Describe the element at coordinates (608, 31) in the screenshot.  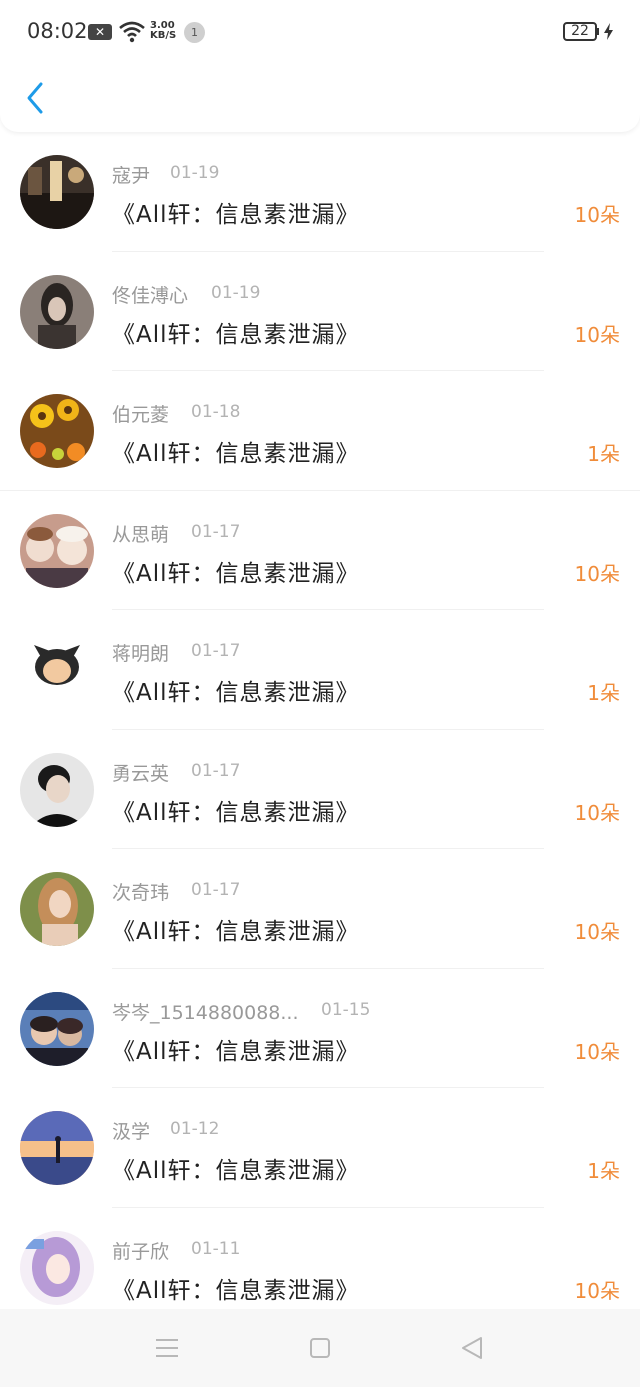
I see `charging-icon` at that location.